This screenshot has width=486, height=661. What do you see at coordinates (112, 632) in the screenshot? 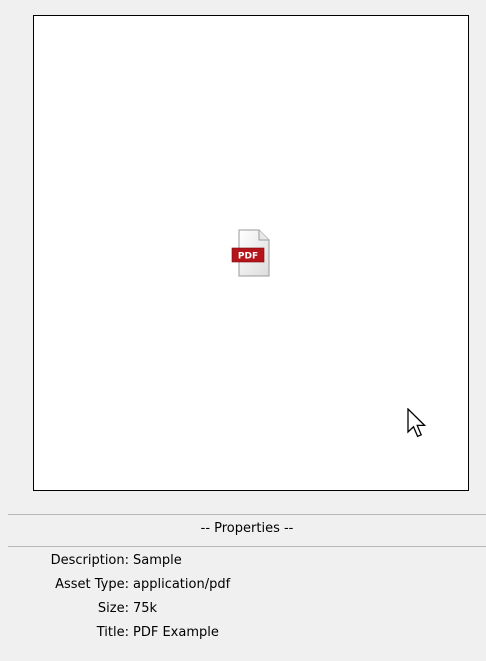
I see `property-label: Title:` at bounding box center [112, 632].